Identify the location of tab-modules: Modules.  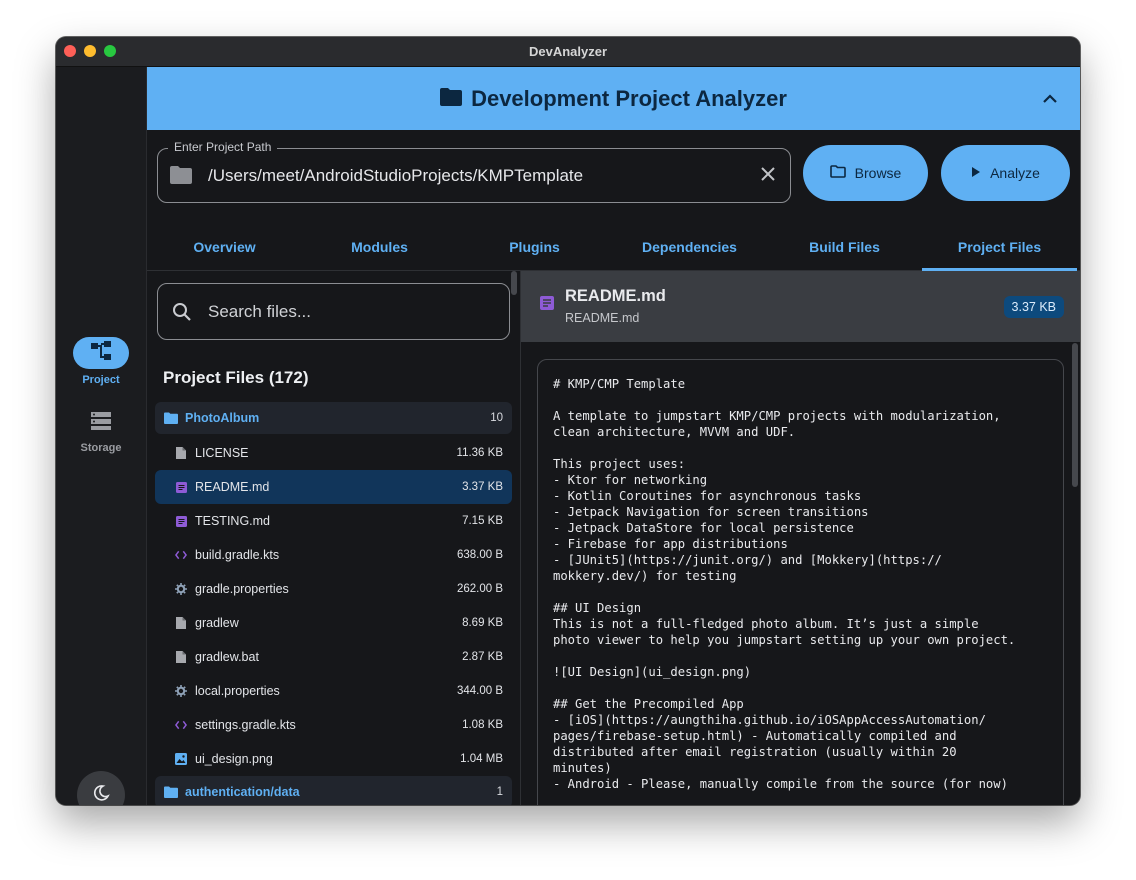
(379, 247).